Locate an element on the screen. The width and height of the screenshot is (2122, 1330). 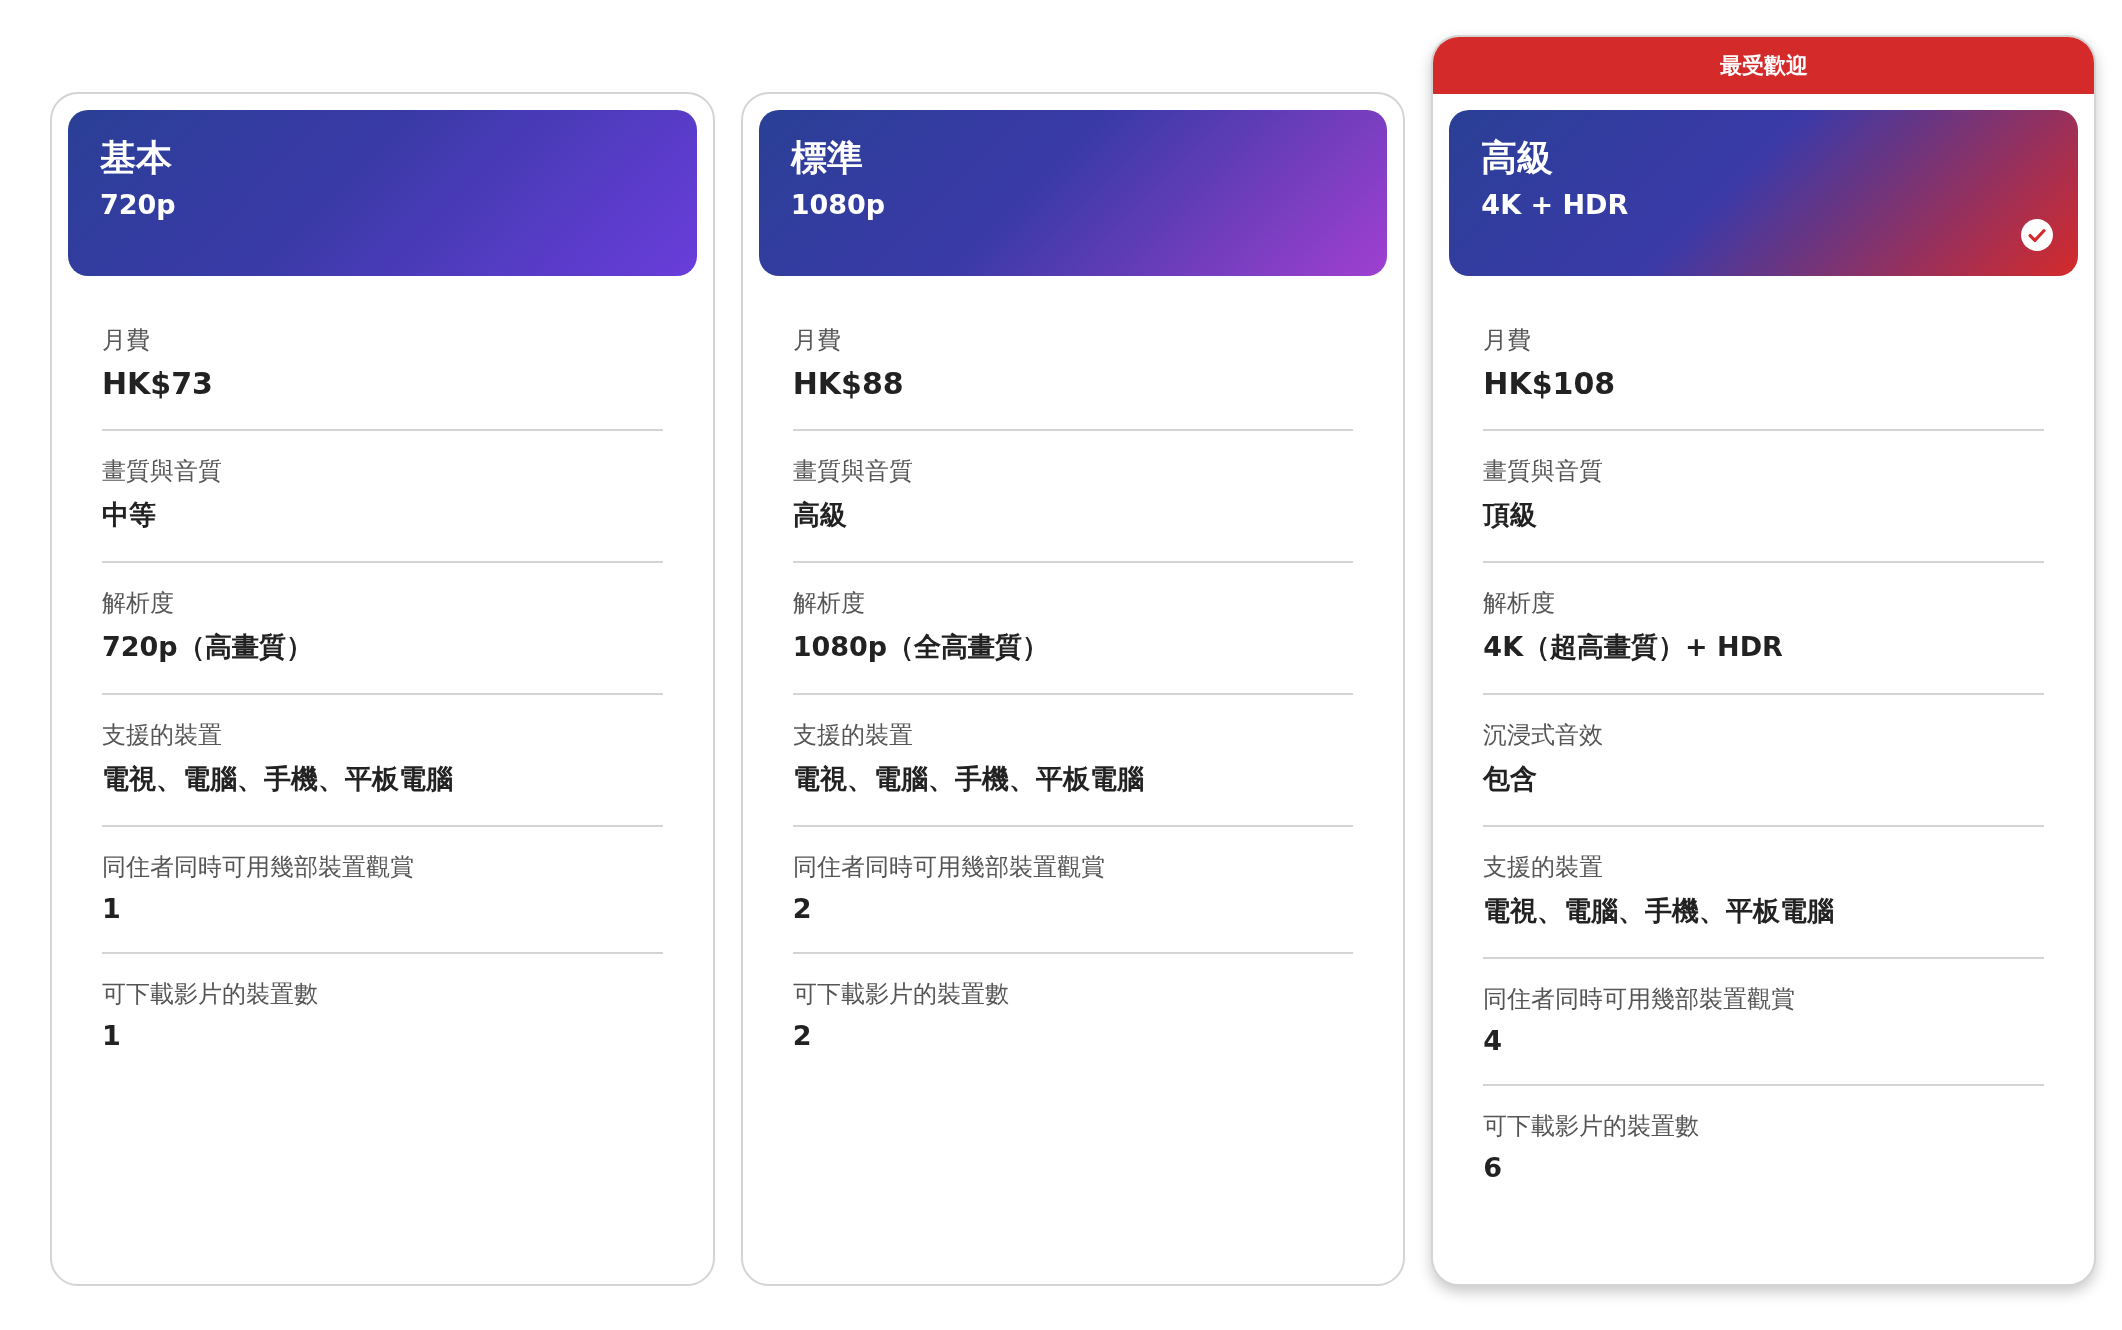
feature-value: 4 is located at coordinates (1493, 1040).